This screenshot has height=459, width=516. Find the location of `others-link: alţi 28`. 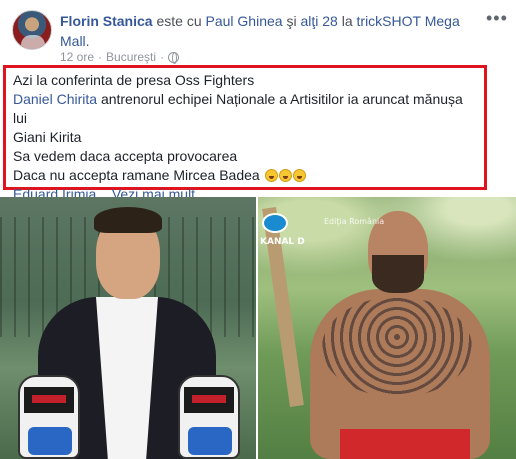

others-link: alţi 28 is located at coordinates (318, 21).